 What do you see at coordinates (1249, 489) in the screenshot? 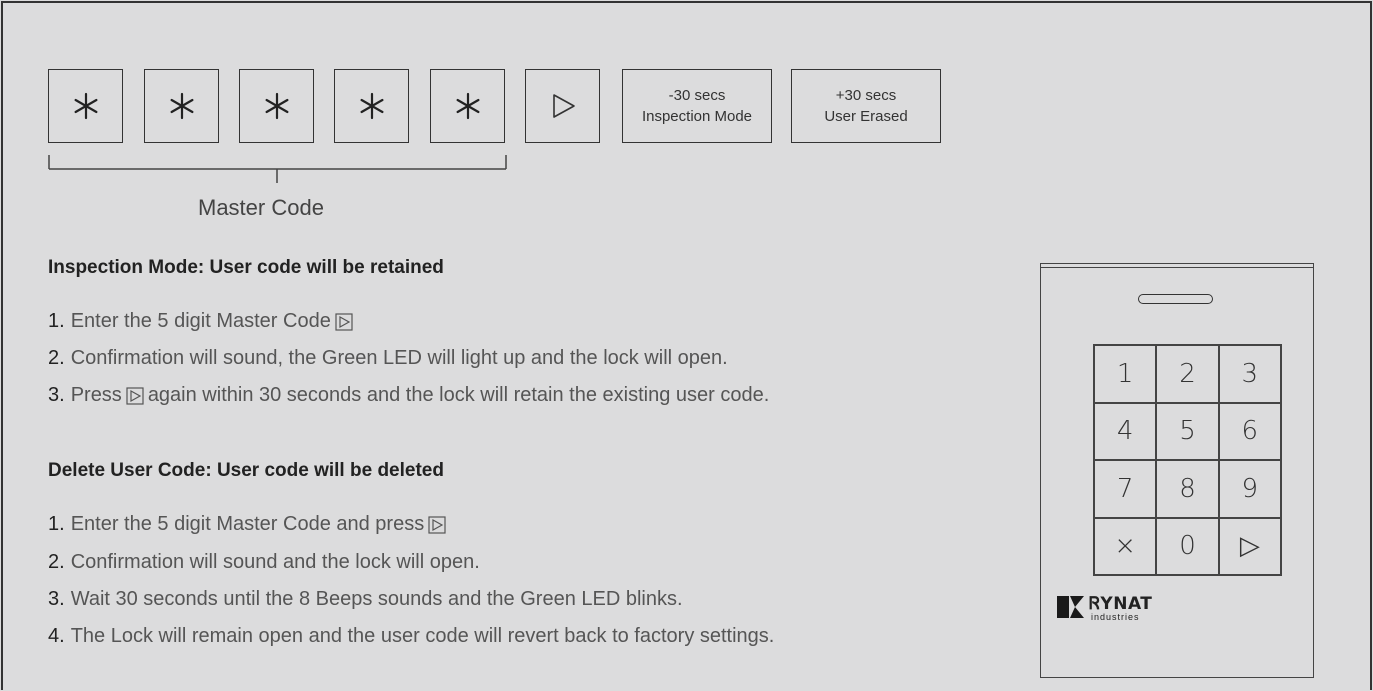
I see `keypad-key: 9` at bounding box center [1249, 489].